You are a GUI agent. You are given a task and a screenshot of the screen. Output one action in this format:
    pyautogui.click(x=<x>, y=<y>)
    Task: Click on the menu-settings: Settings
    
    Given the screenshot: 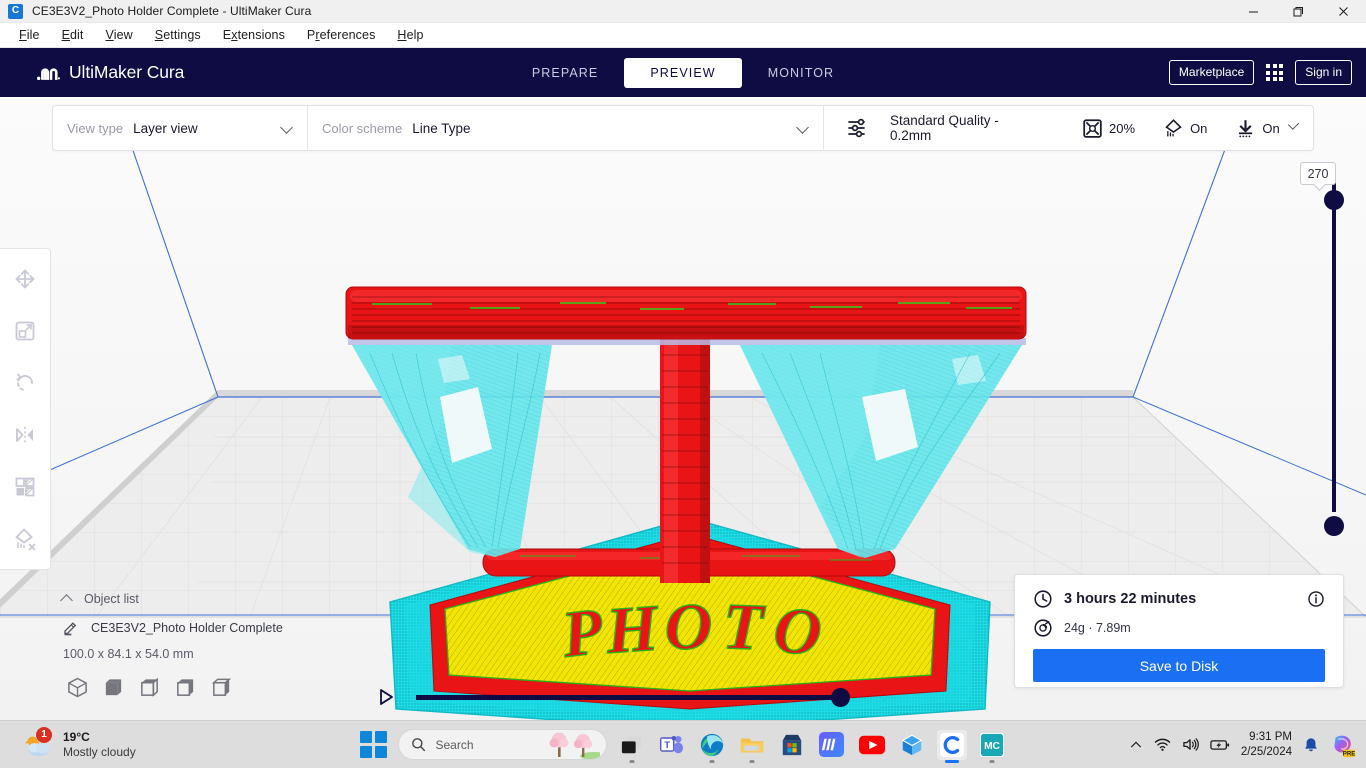 What is the action you would take?
    pyautogui.click(x=178, y=35)
    